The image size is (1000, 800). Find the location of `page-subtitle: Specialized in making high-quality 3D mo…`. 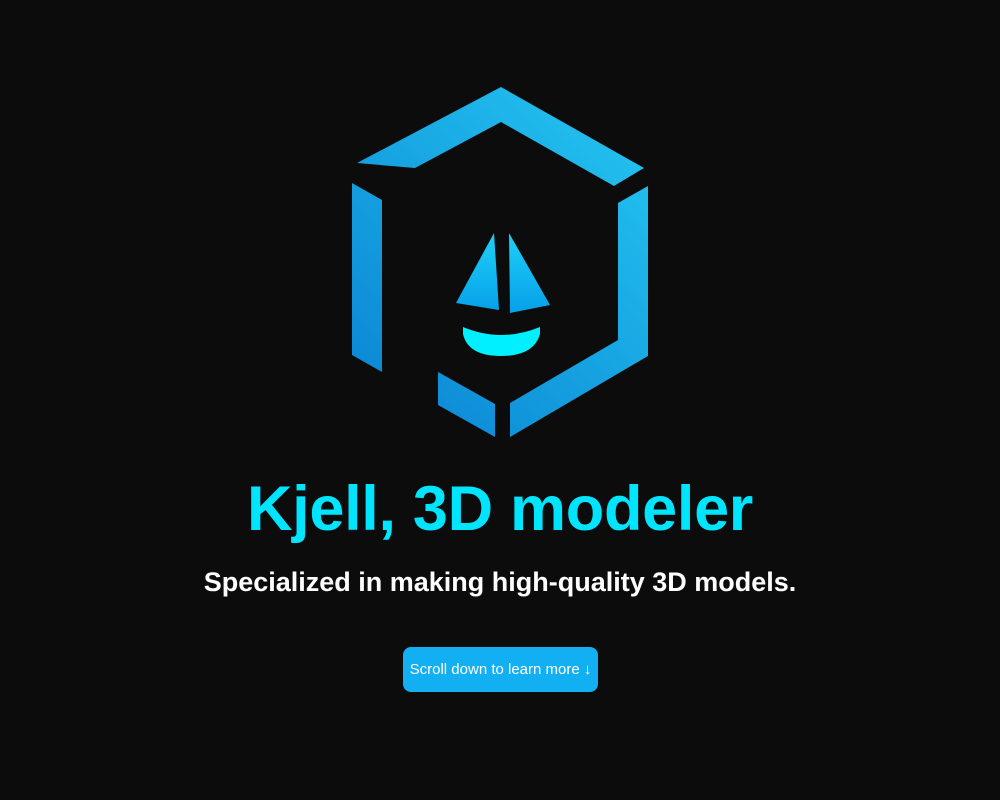

page-subtitle: Specialized in making high-quality 3D mo… is located at coordinates (500, 582).